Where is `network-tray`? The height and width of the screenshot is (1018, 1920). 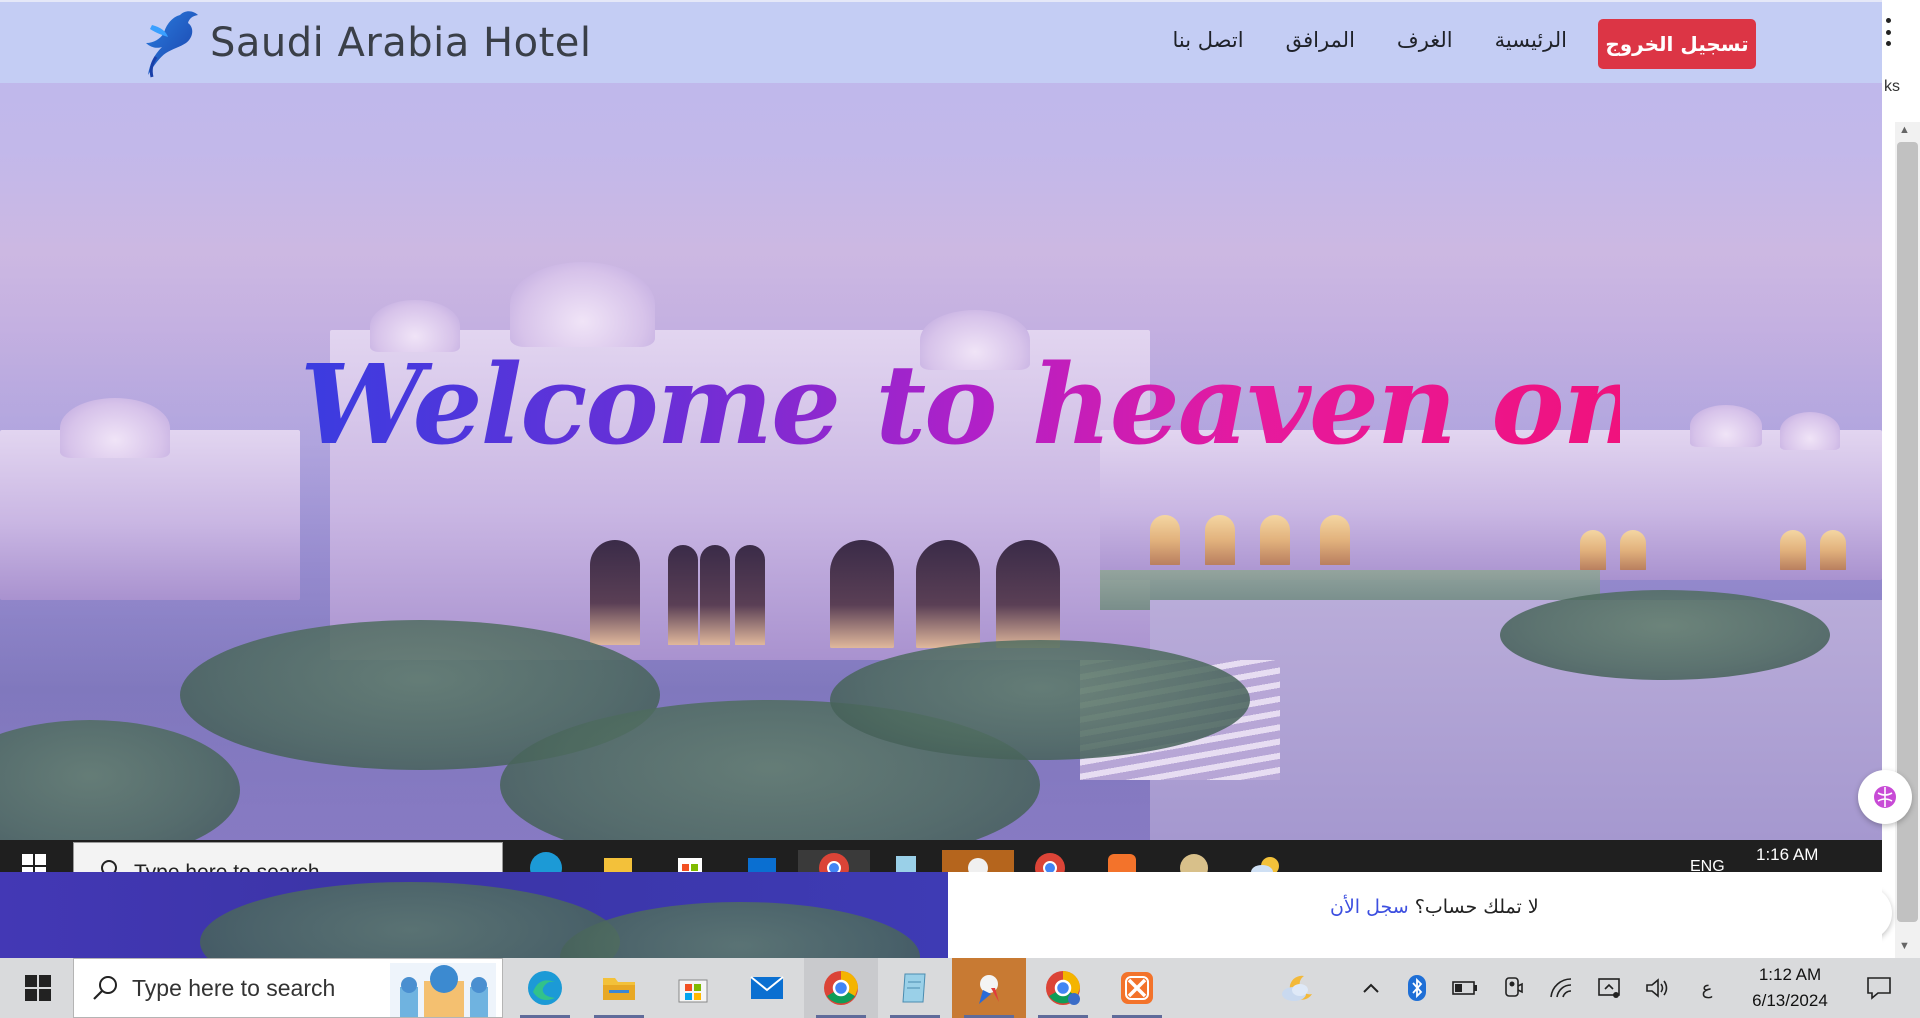 network-tray is located at coordinates (1561, 988).